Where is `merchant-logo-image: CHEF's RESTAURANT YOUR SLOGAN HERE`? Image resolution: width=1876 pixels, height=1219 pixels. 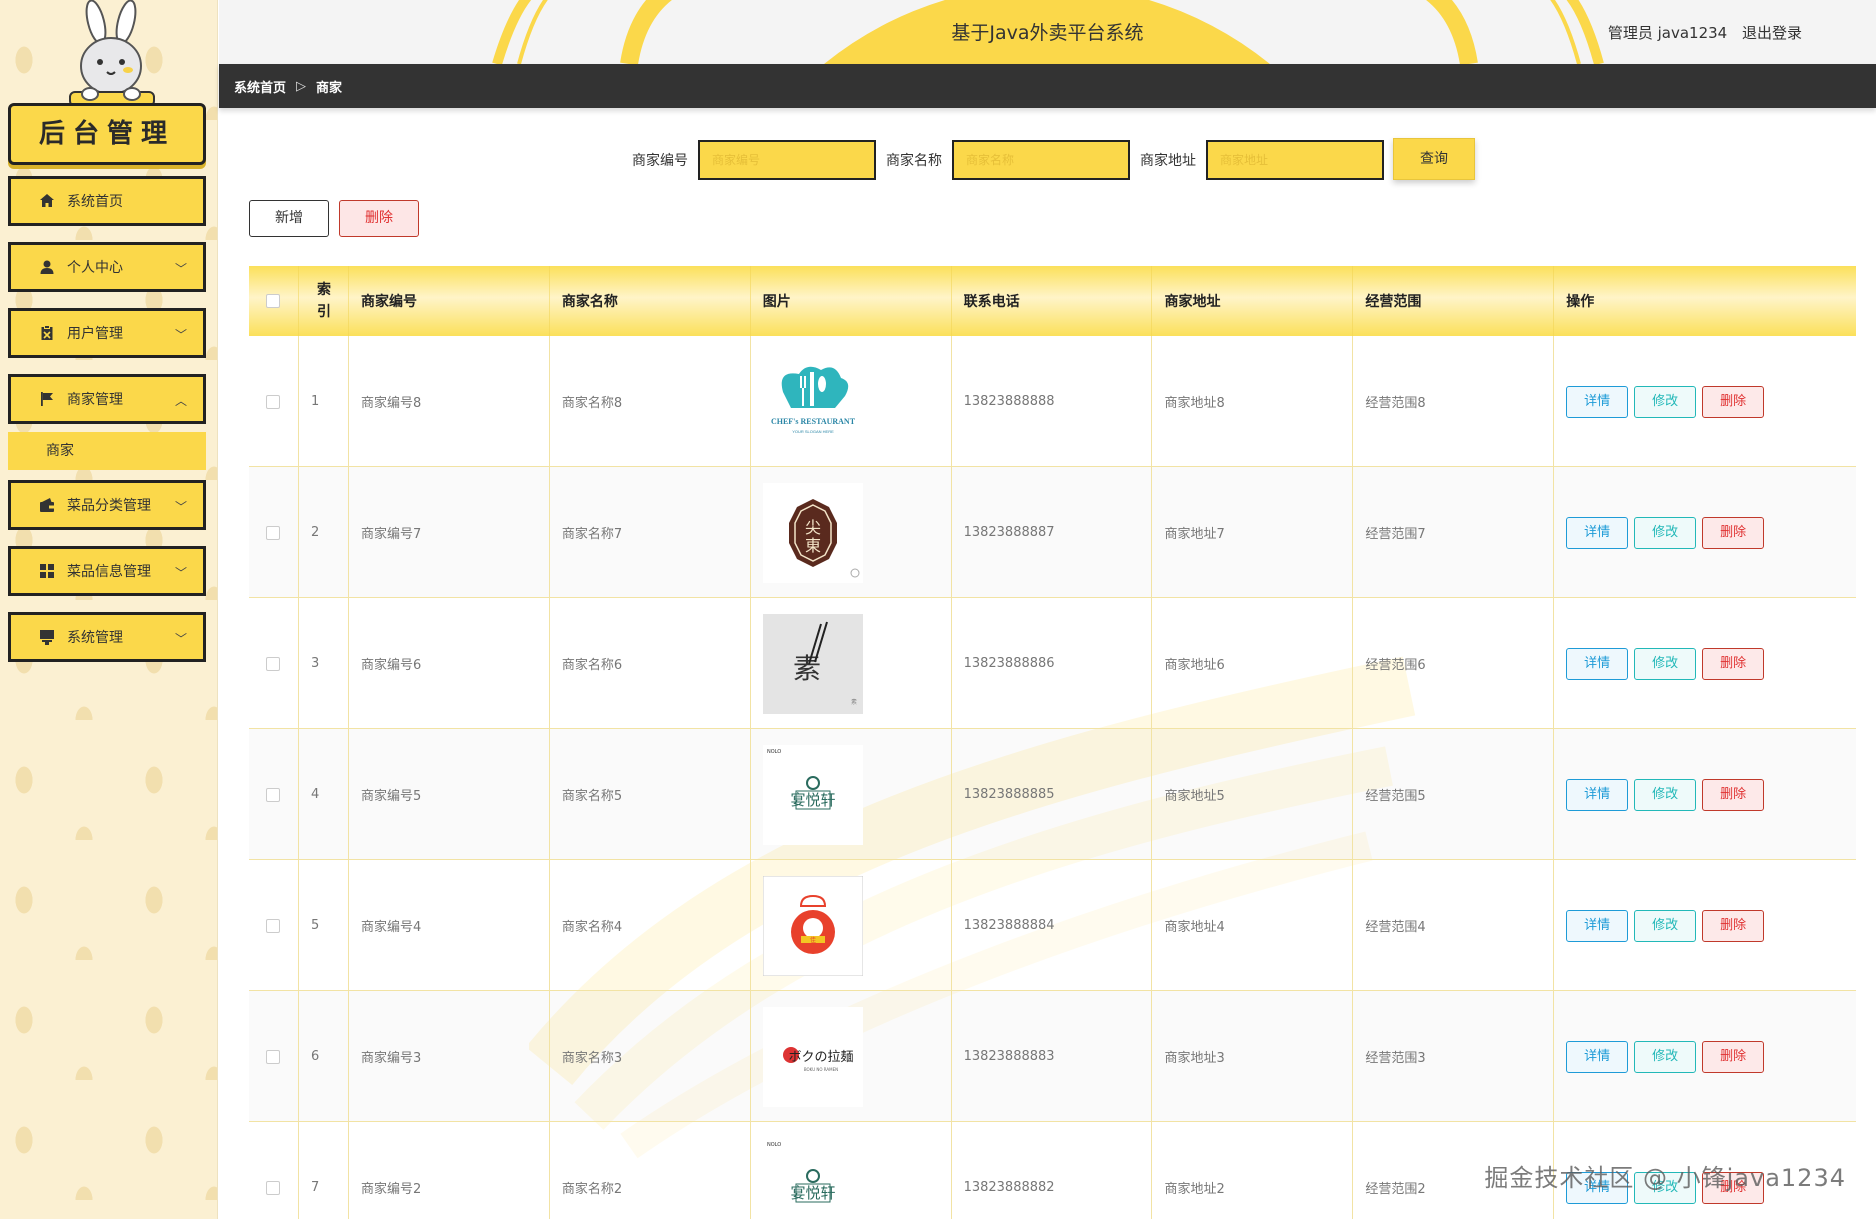
merchant-logo-image: CHEF's RESTAURANT YOUR SLOGAN HERE is located at coordinates (812, 401).